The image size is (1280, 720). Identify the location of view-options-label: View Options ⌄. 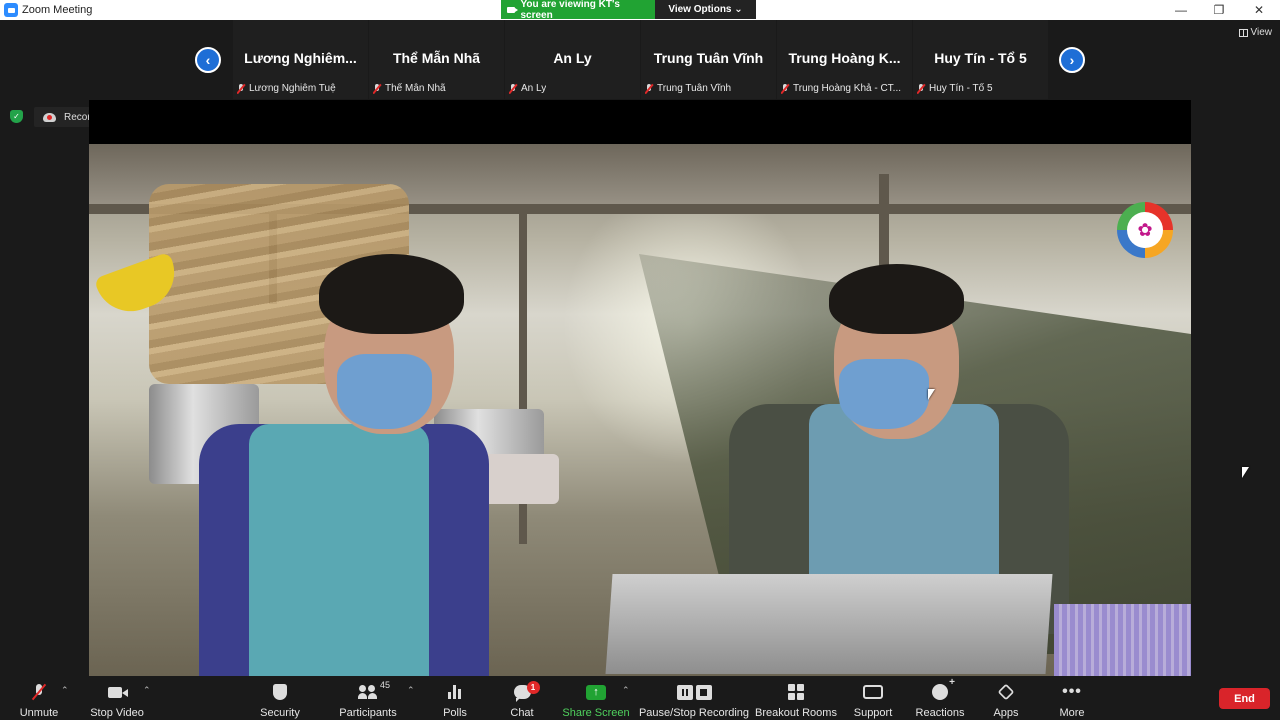
(705, 9).